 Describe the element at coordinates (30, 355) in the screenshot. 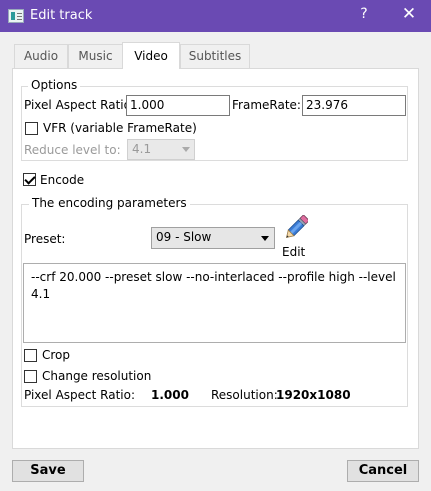

I see `crop-checkbox` at that location.